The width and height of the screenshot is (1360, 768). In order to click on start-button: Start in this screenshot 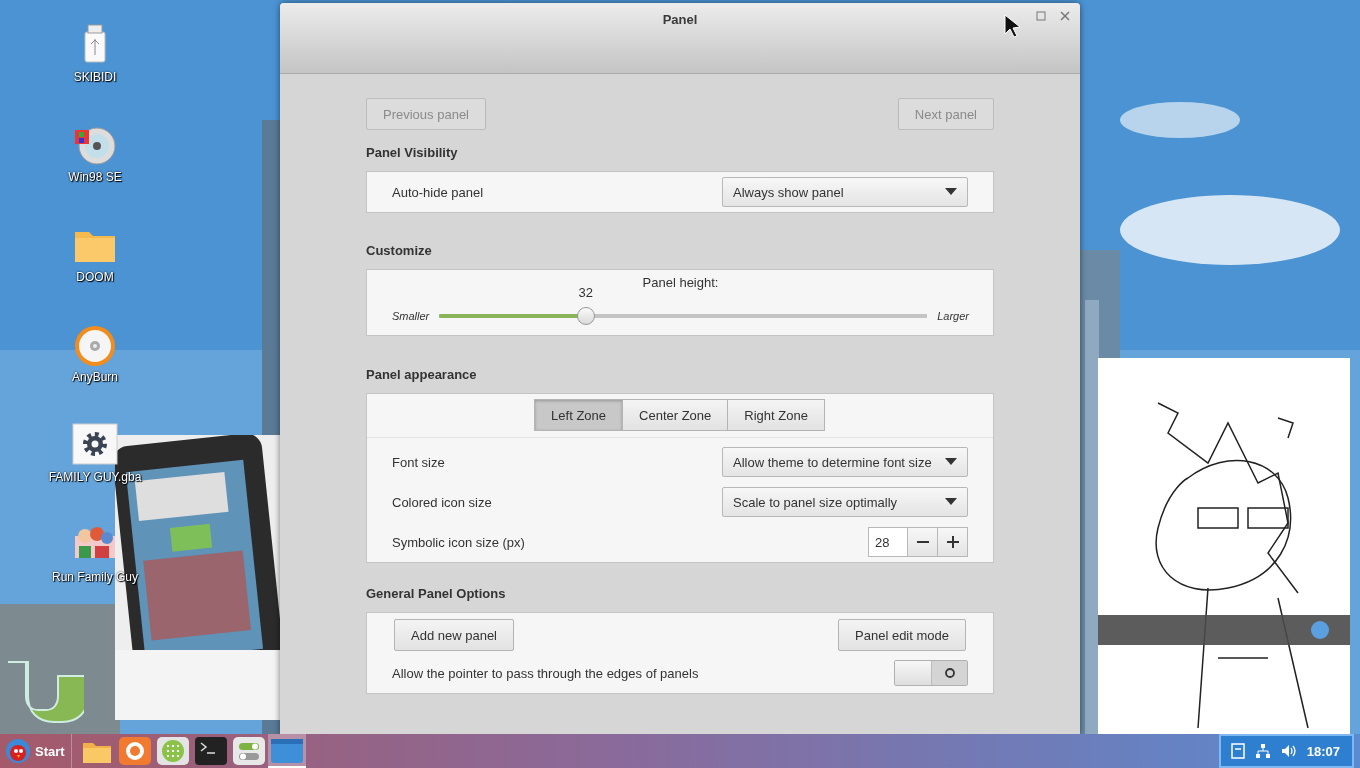, I will do `click(36, 751)`.